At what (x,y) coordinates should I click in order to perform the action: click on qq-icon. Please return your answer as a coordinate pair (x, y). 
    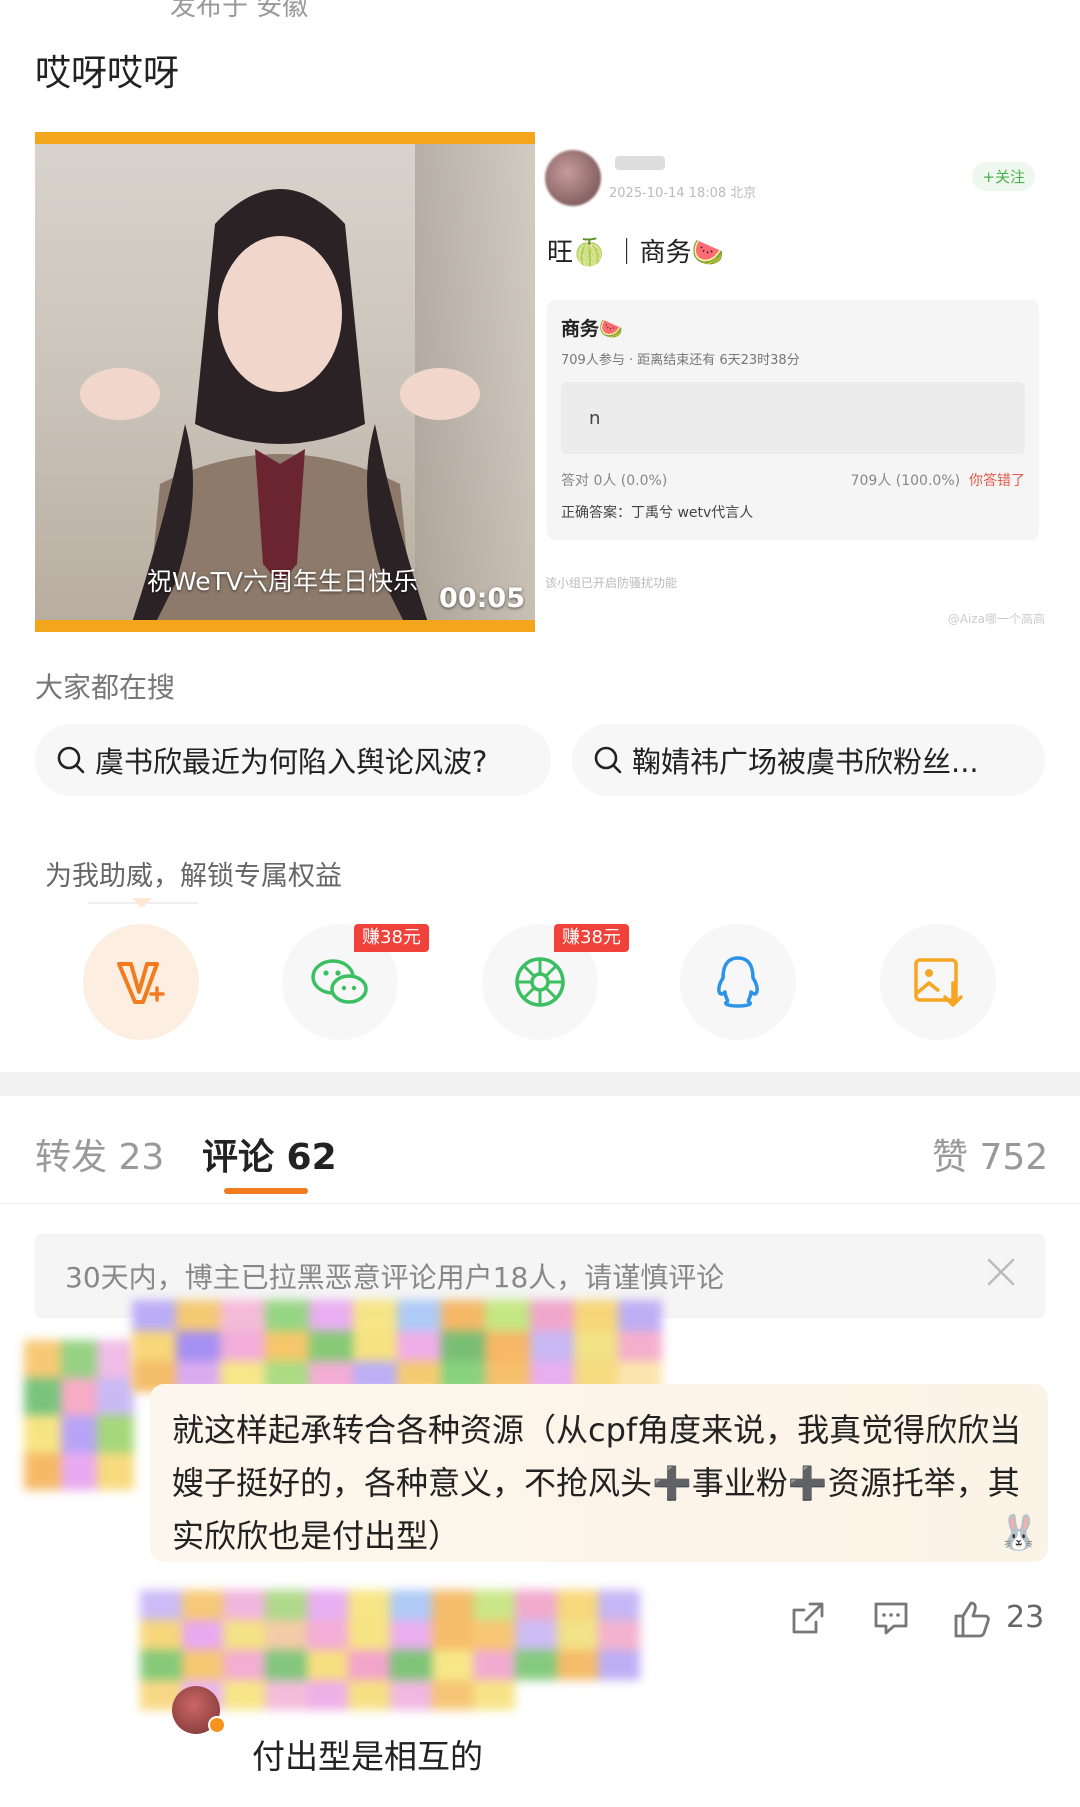
    Looking at the image, I should click on (738, 982).